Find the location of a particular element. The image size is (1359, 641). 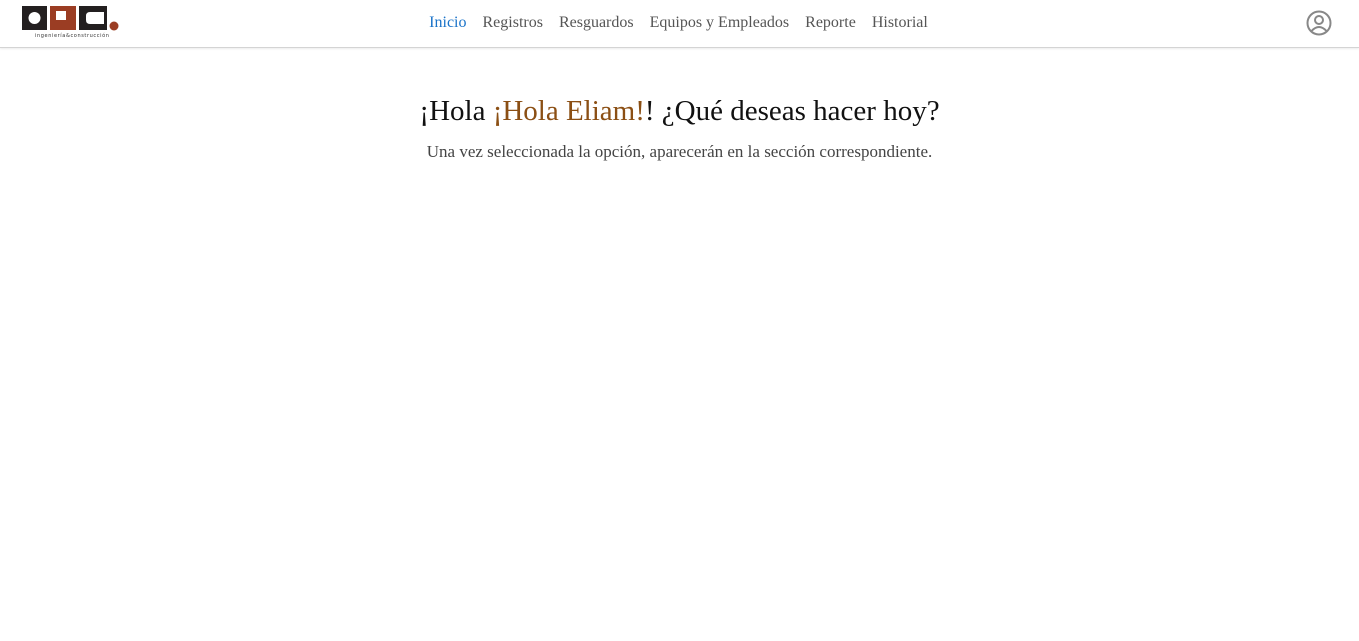

user-circle-icon is located at coordinates (1319, 23).